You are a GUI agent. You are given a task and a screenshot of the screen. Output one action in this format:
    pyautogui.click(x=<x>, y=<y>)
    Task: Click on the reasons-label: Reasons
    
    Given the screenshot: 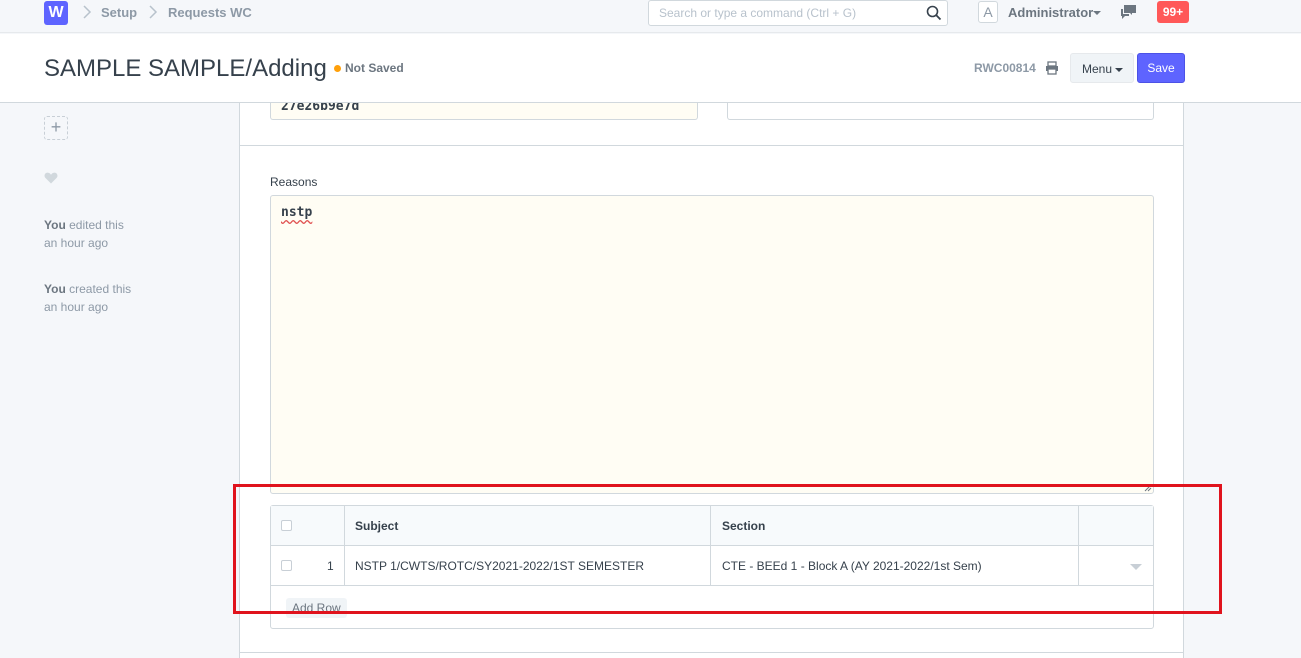 What is the action you would take?
    pyautogui.click(x=294, y=182)
    